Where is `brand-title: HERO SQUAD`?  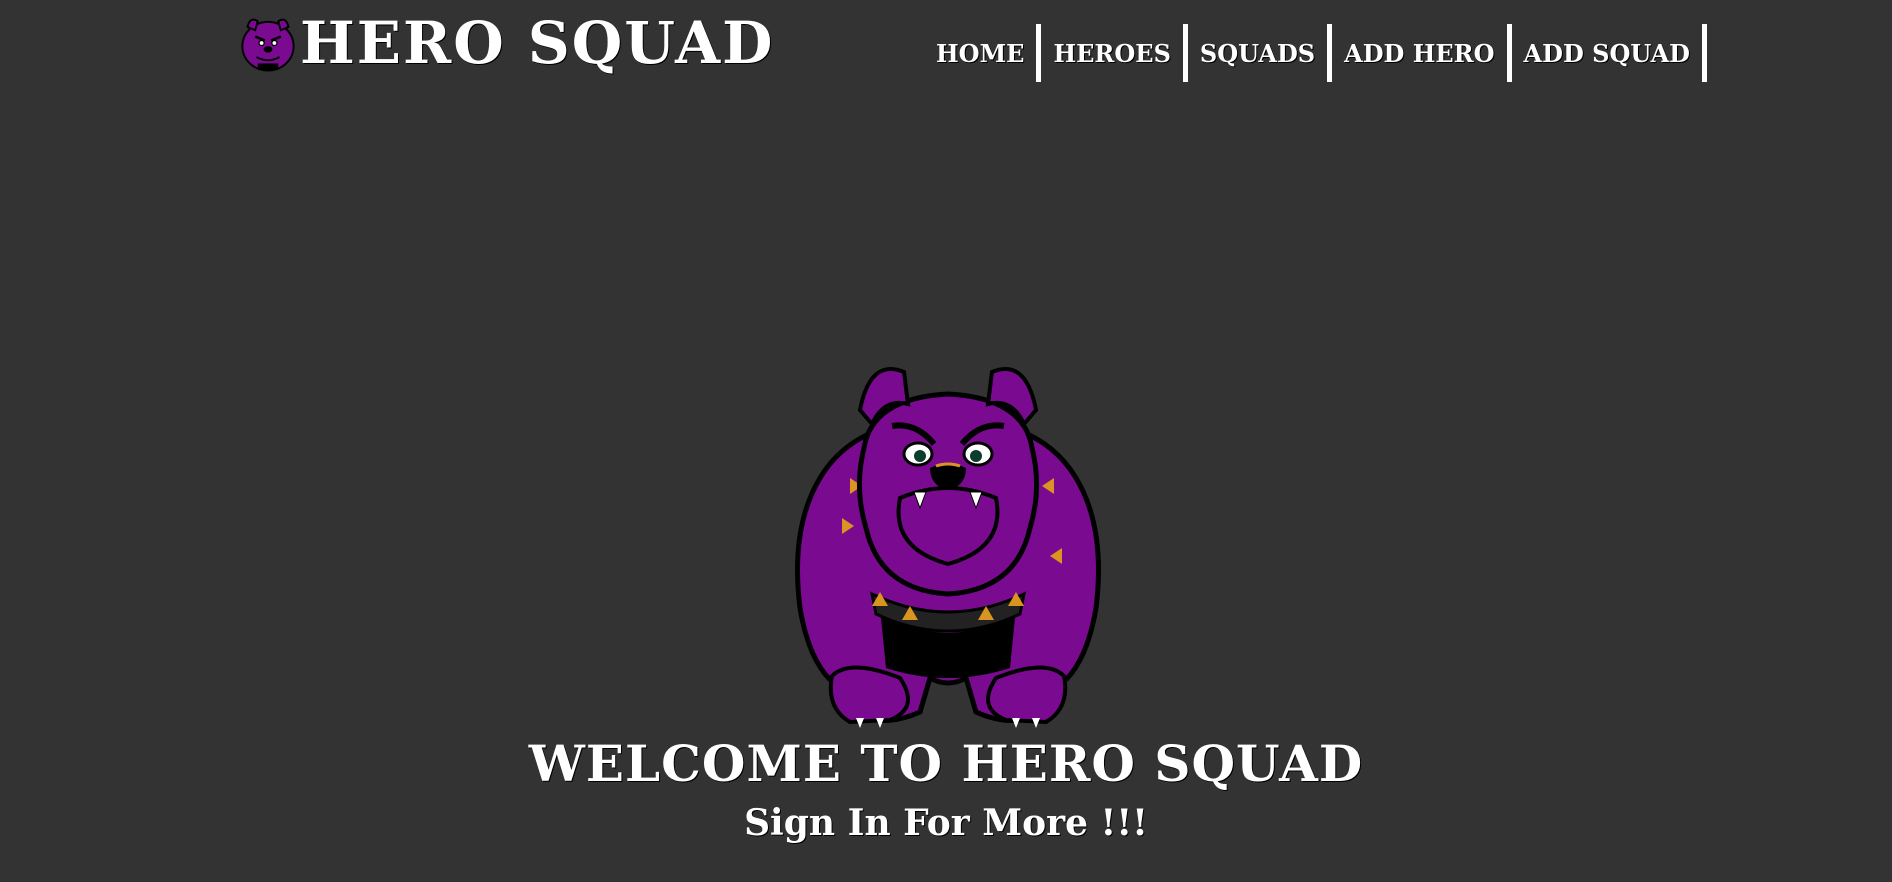
brand-title: HERO SQUAD is located at coordinates (537, 43).